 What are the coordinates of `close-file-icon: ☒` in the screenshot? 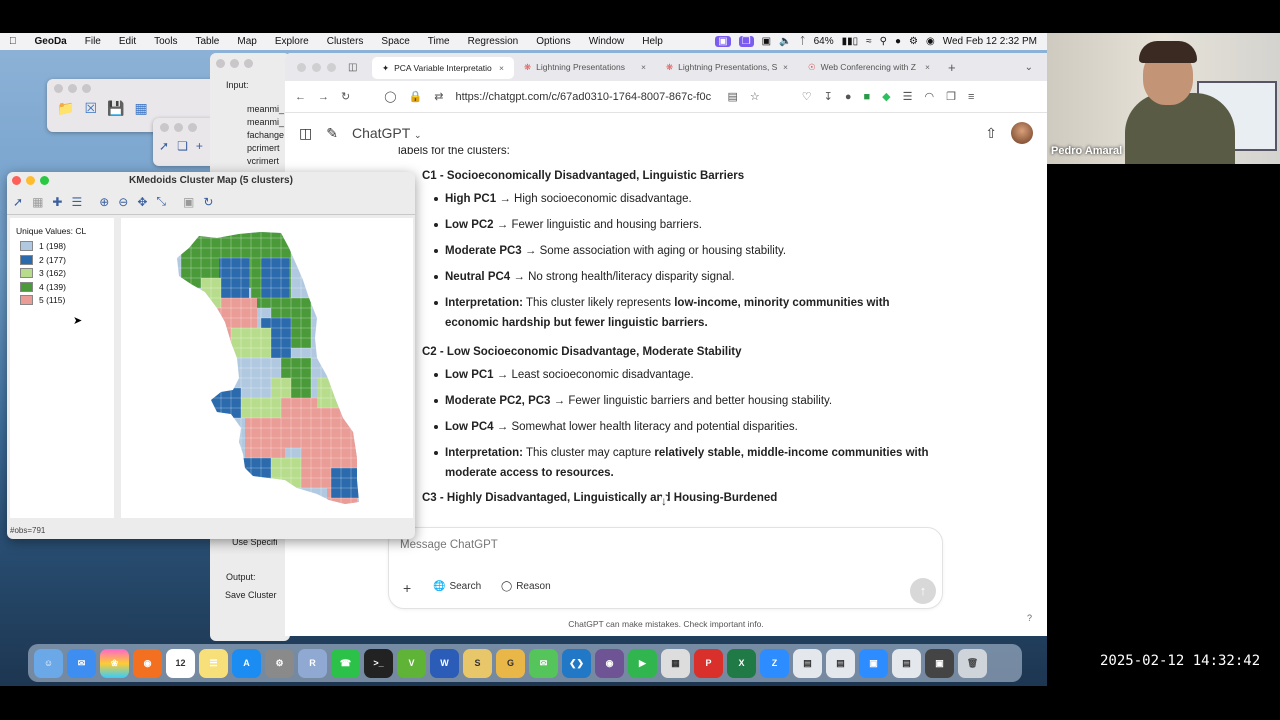 It's located at (90, 108).